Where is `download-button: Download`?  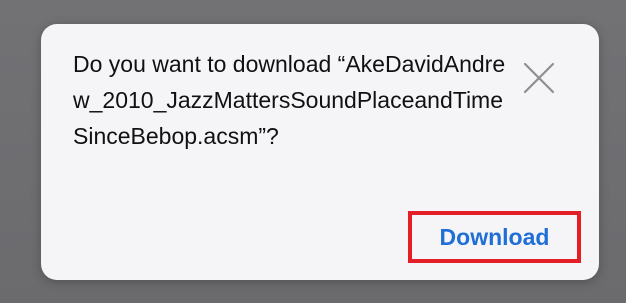 download-button: Download is located at coordinates (494, 237).